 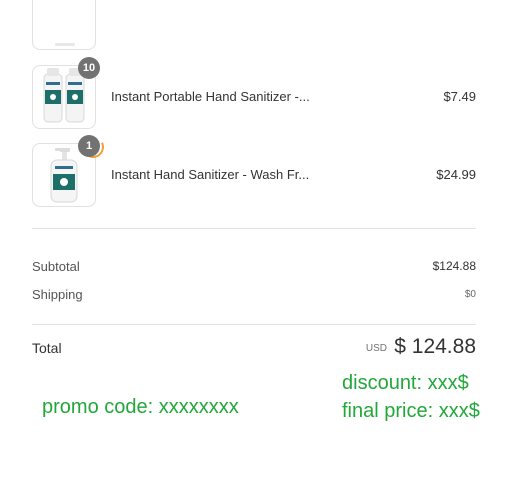 I want to click on shipping-value: $0, so click(x=470, y=294).